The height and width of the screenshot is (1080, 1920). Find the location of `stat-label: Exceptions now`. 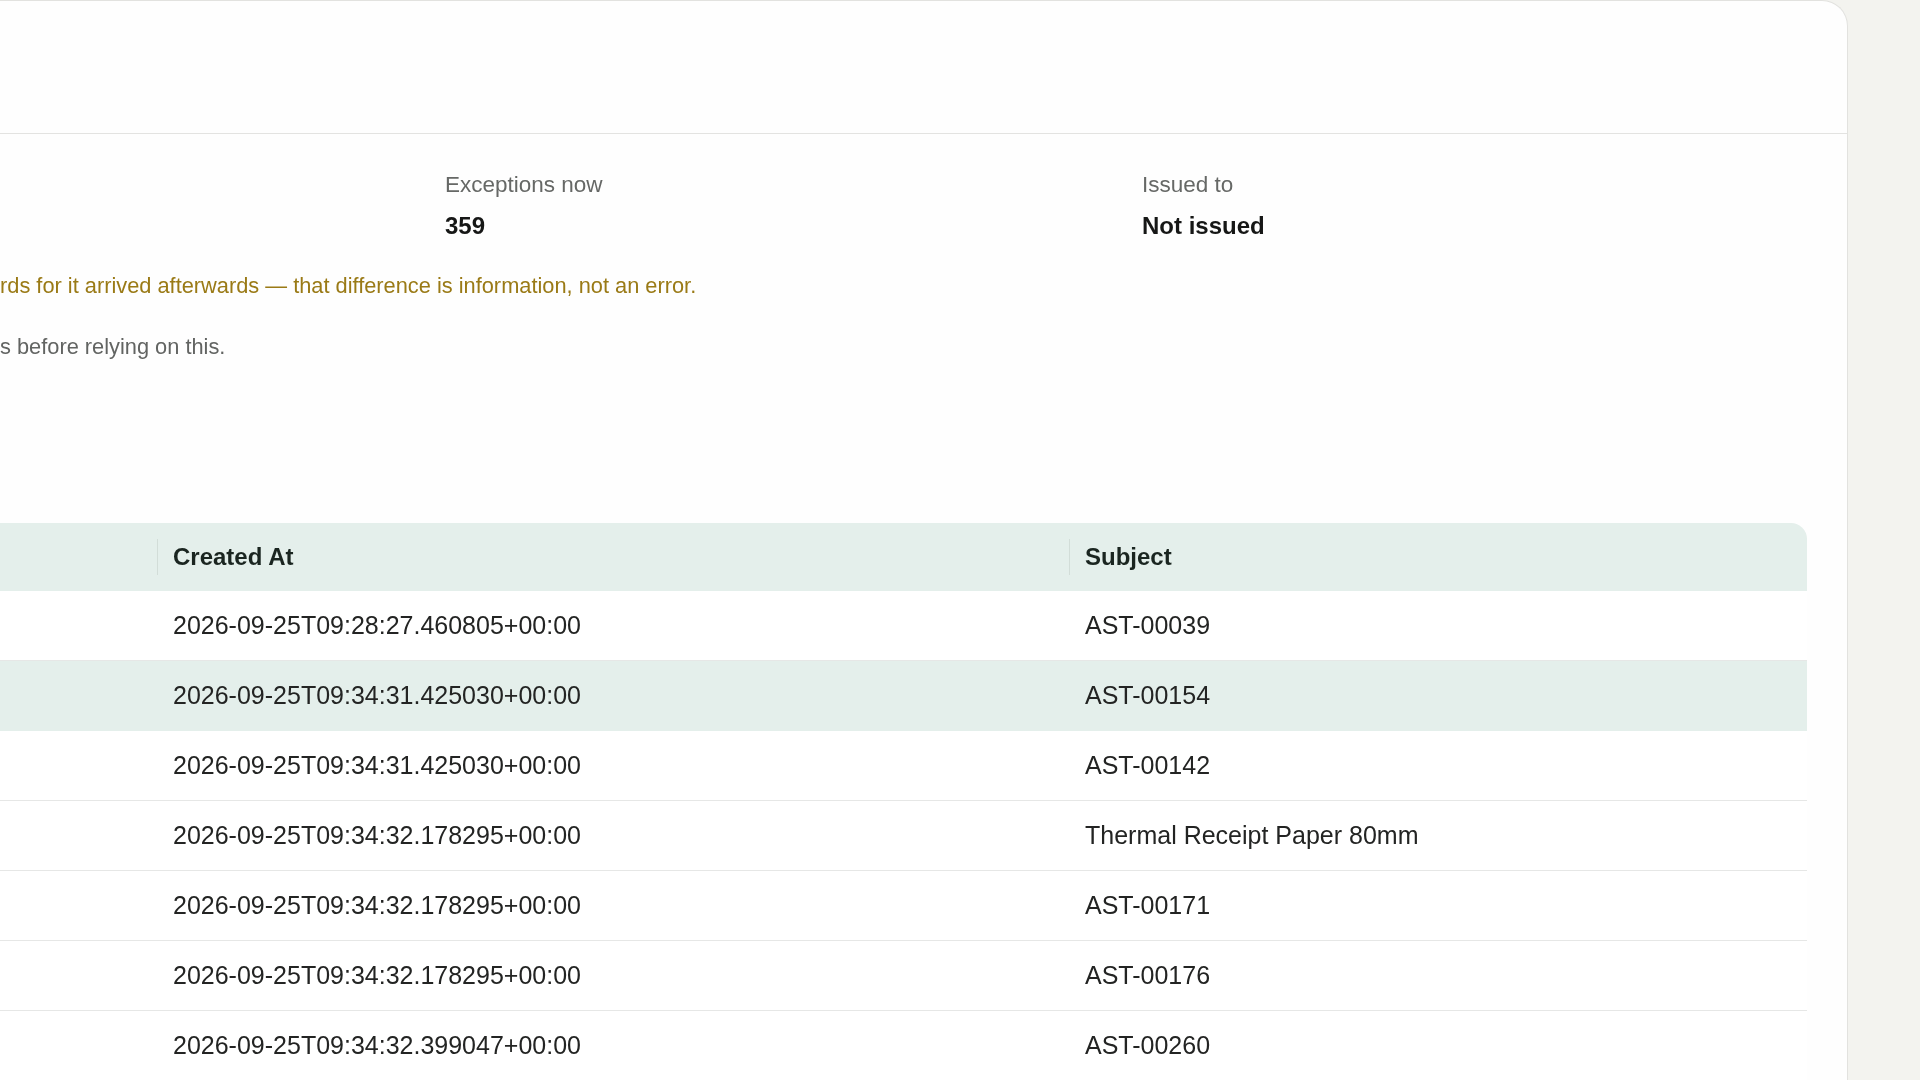

stat-label: Exceptions now is located at coordinates (524, 185).